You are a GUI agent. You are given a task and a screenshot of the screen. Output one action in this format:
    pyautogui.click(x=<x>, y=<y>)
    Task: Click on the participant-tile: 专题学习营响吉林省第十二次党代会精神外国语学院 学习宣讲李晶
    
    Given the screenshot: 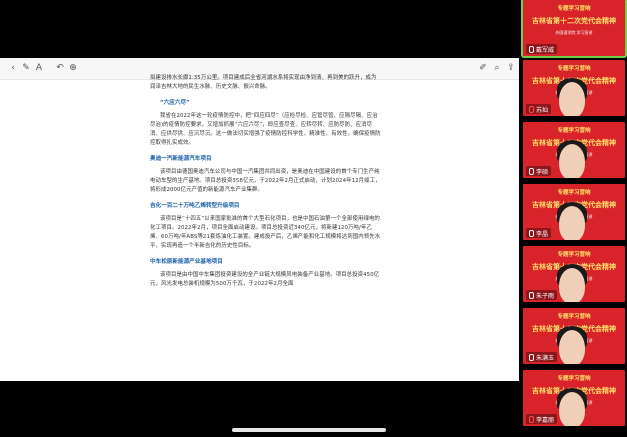 What is the action you would take?
    pyautogui.click(x=574, y=212)
    